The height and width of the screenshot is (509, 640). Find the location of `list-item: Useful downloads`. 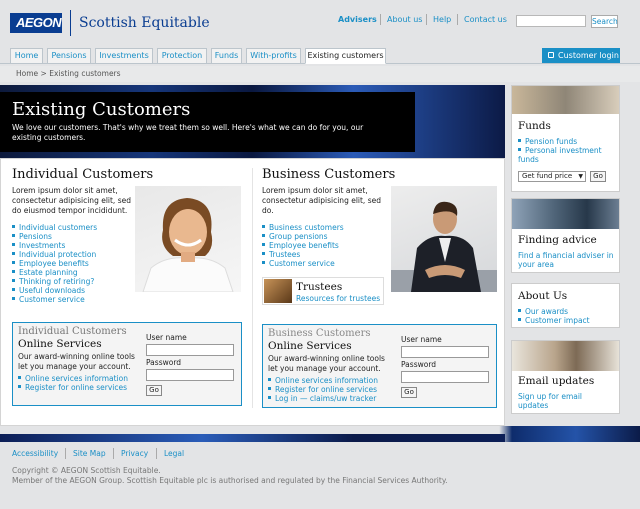

list-item: Useful downloads is located at coordinates (54, 290).